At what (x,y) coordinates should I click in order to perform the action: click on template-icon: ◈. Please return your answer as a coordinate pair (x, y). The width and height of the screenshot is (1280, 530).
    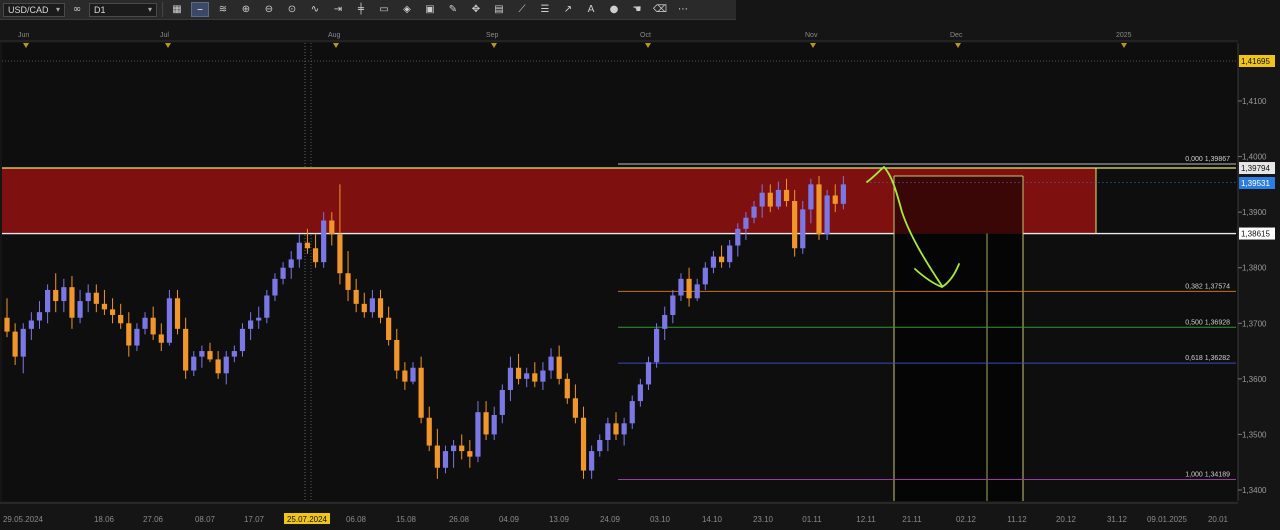
    Looking at the image, I should click on (407, 9).